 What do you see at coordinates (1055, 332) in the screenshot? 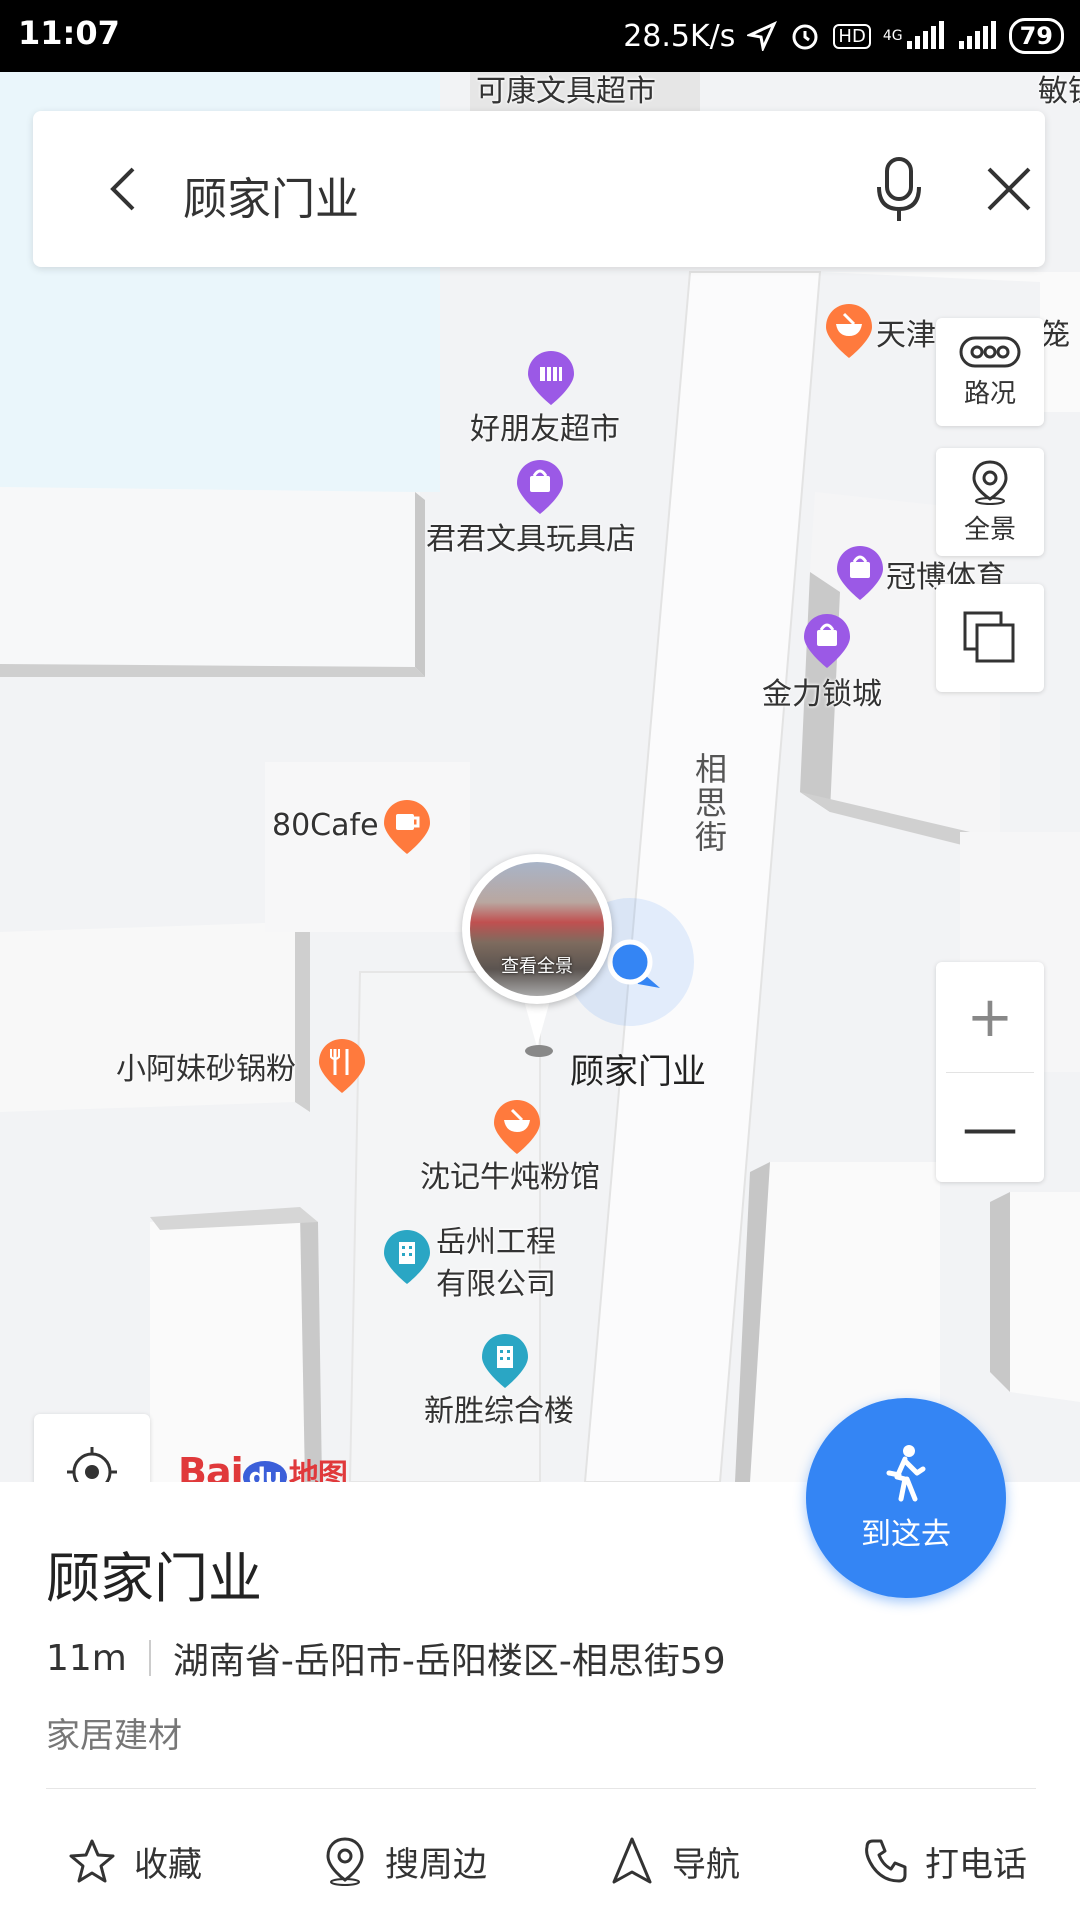
I see `poi-label-long: 笼` at bounding box center [1055, 332].